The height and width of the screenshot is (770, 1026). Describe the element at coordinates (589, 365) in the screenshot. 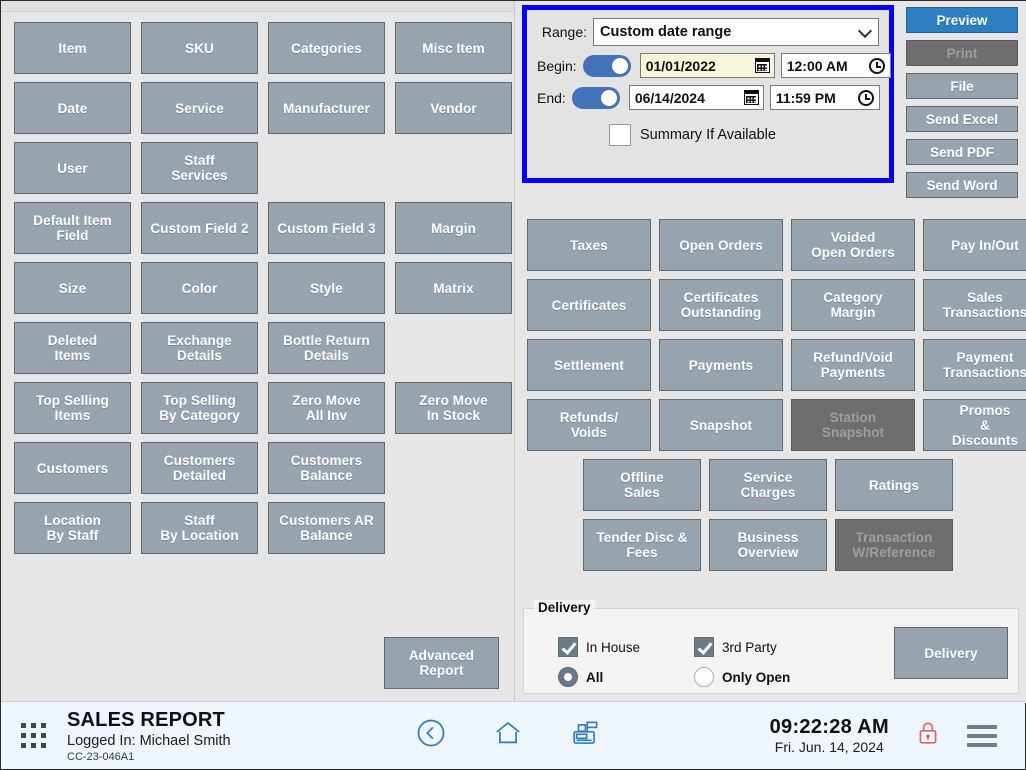

I see `report-button: Settlement` at that location.